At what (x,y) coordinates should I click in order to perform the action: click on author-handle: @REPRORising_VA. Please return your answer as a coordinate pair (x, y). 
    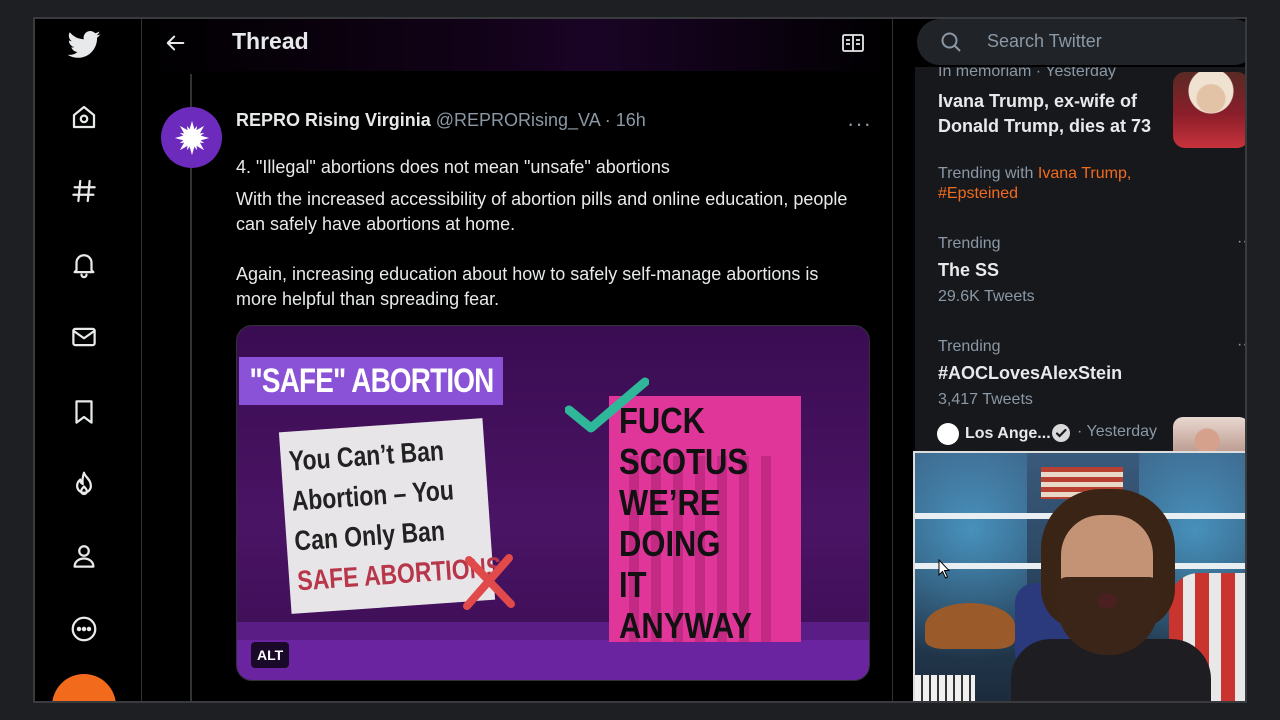
    Looking at the image, I should click on (518, 120).